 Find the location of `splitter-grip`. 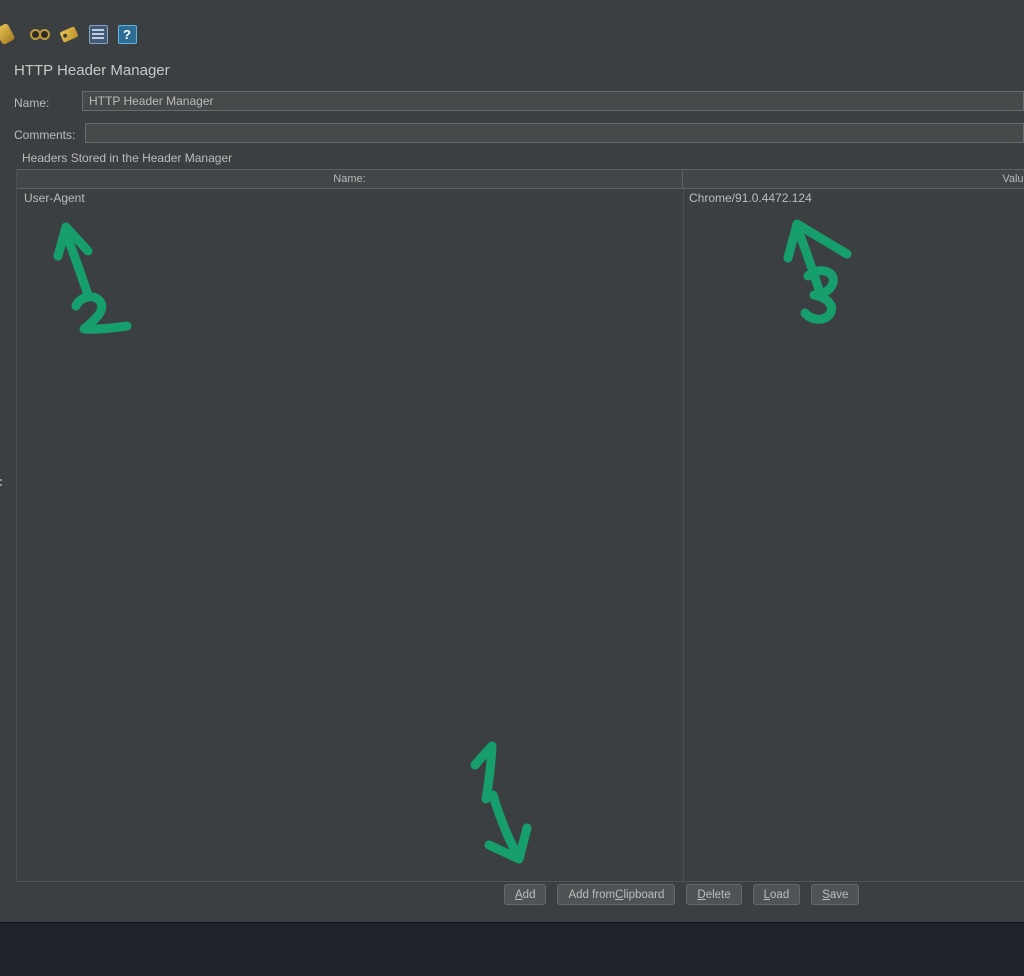

splitter-grip is located at coordinates (3, 487).